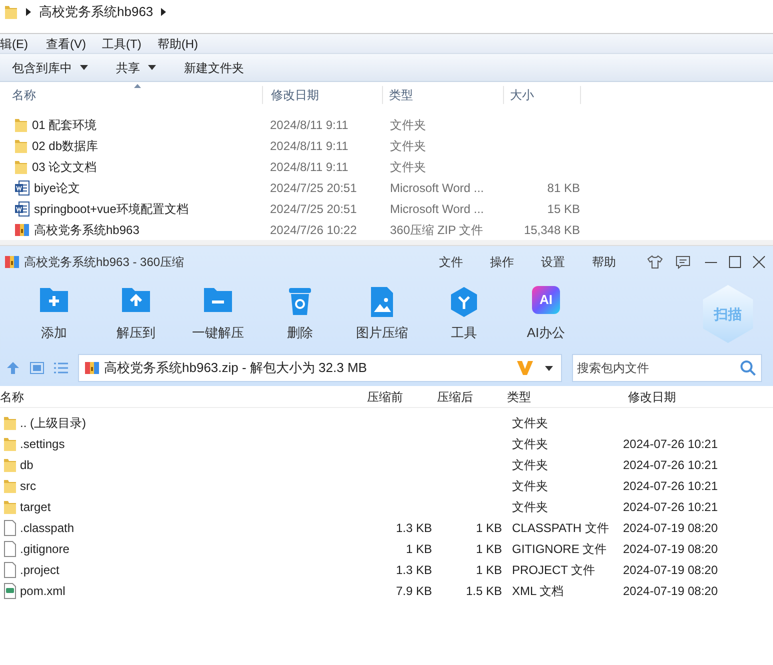 The height and width of the screenshot is (665, 773). What do you see at coordinates (111, 209) in the screenshot?
I see `file-name: springboot+vue环境配置文档` at bounding box center [111, 209].